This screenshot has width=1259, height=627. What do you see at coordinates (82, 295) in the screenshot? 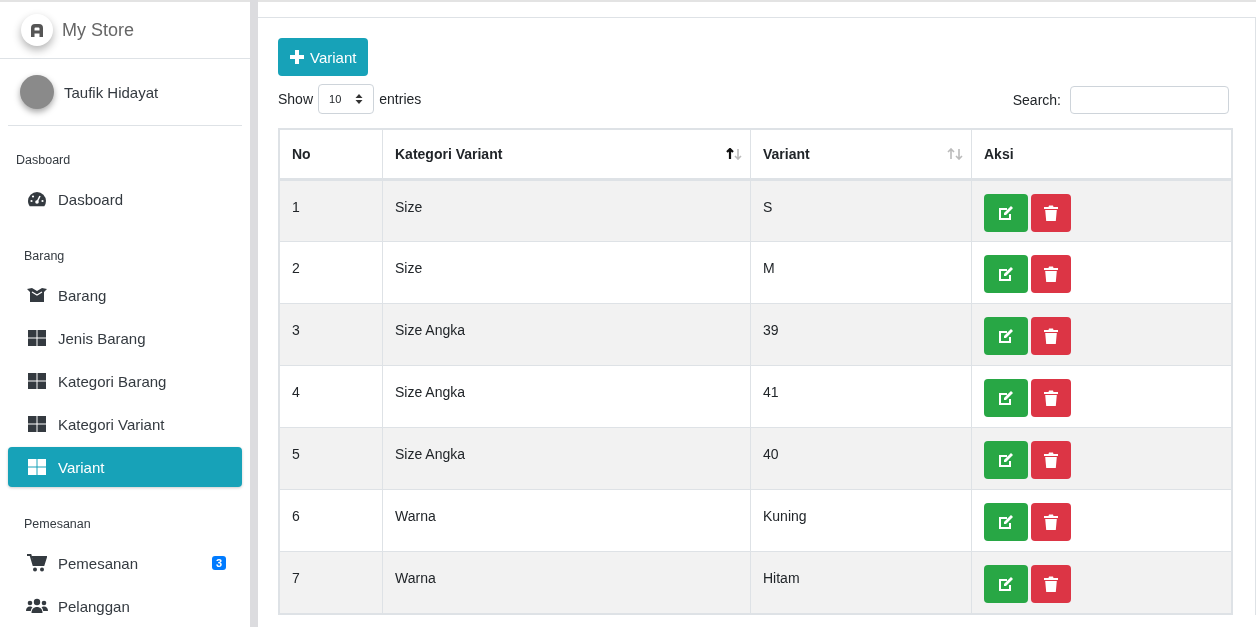
I see `sidebar-item-label: Barang` at bounding box center [82, 295].